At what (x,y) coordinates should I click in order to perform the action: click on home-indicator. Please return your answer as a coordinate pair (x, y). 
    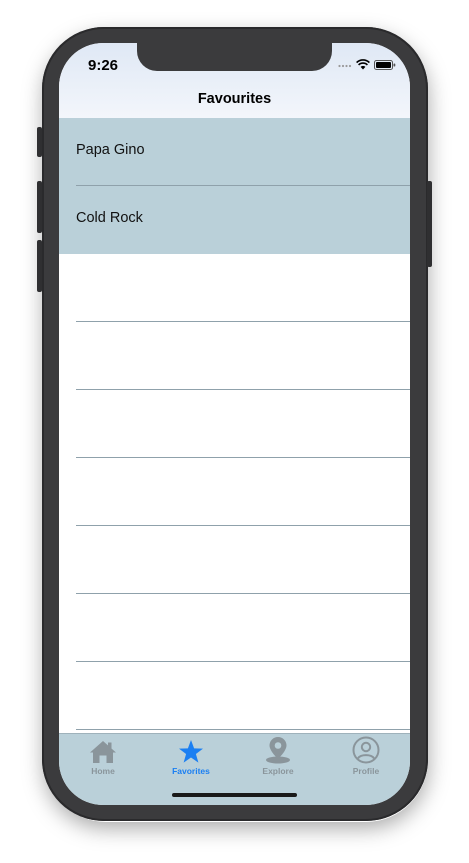
    Looking at the image, I should click on (234, 795).